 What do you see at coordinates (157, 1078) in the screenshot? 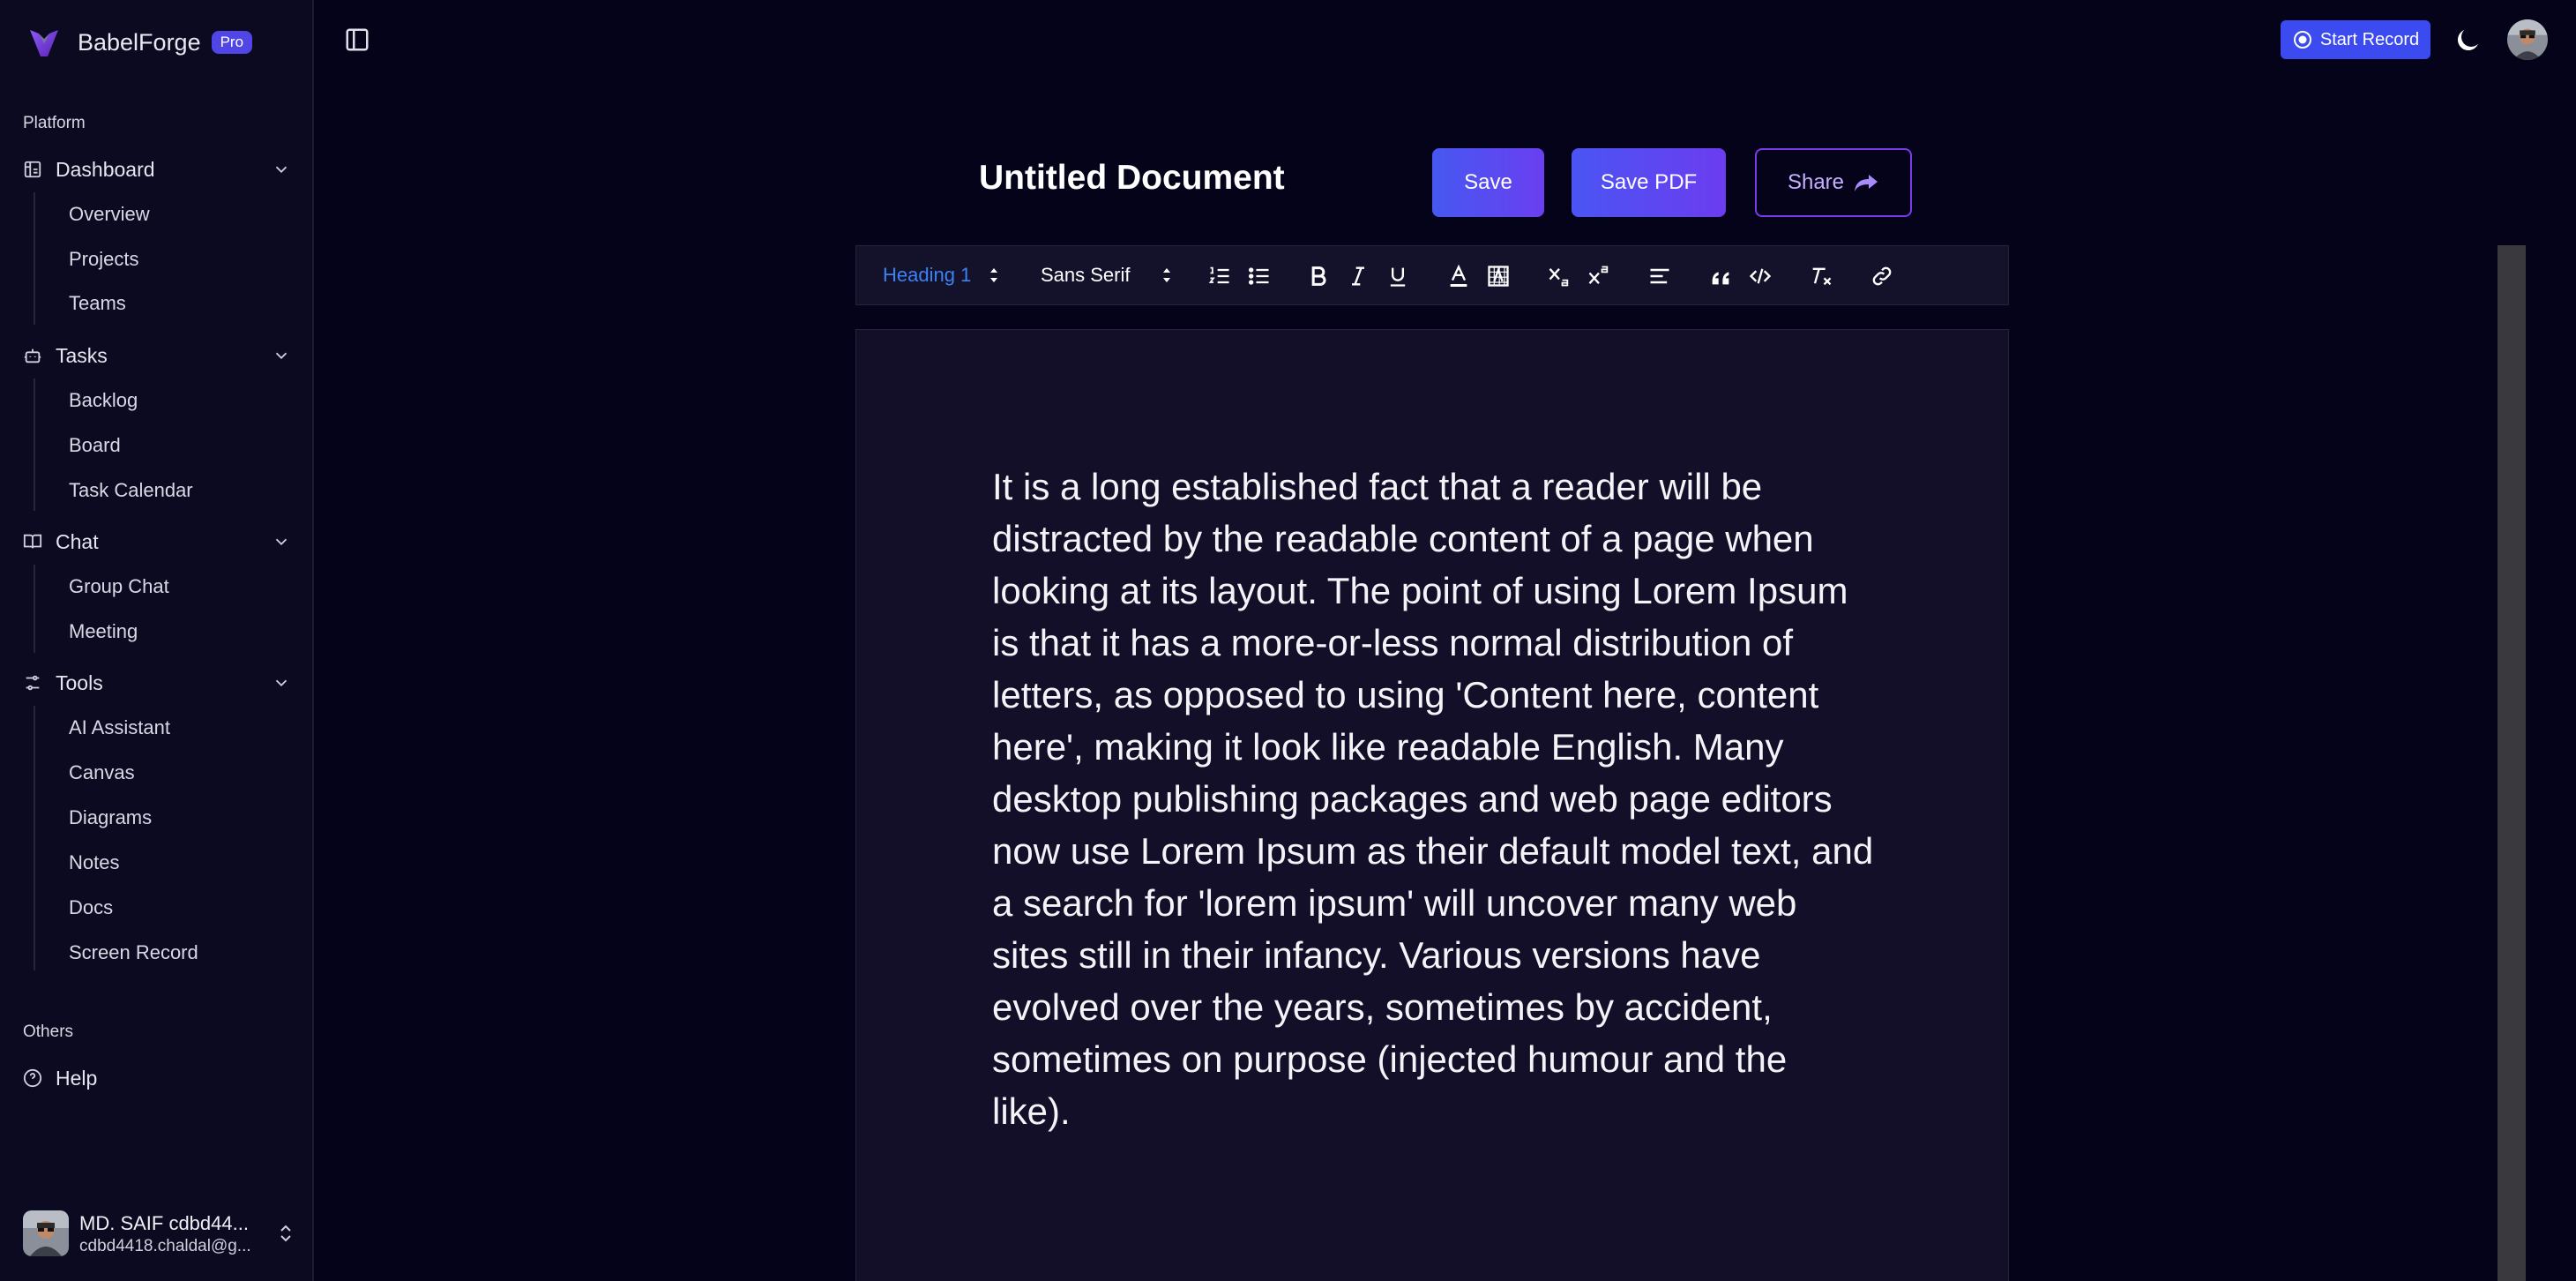
I see `sidebar-item-help: Help` at bounding box center [157, 1078].